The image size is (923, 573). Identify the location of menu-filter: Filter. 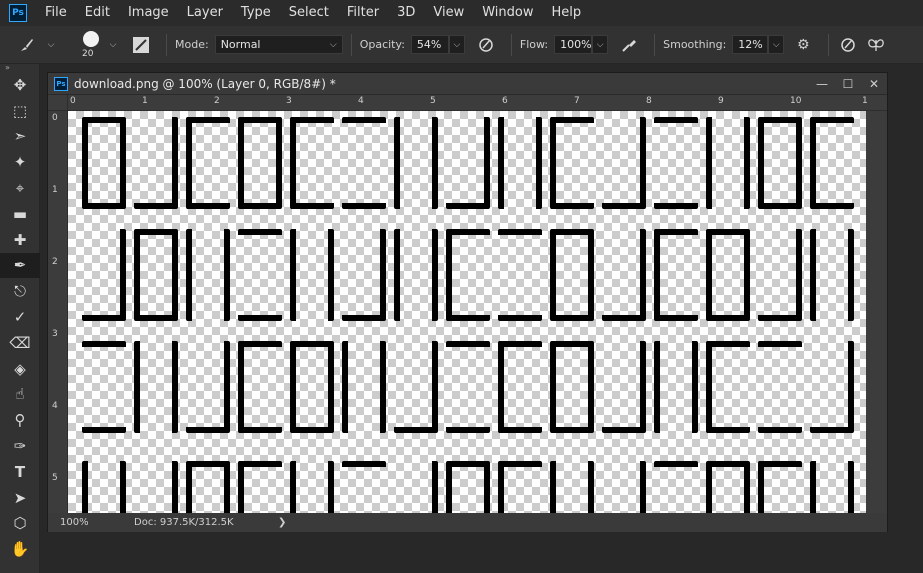
(363, 13).